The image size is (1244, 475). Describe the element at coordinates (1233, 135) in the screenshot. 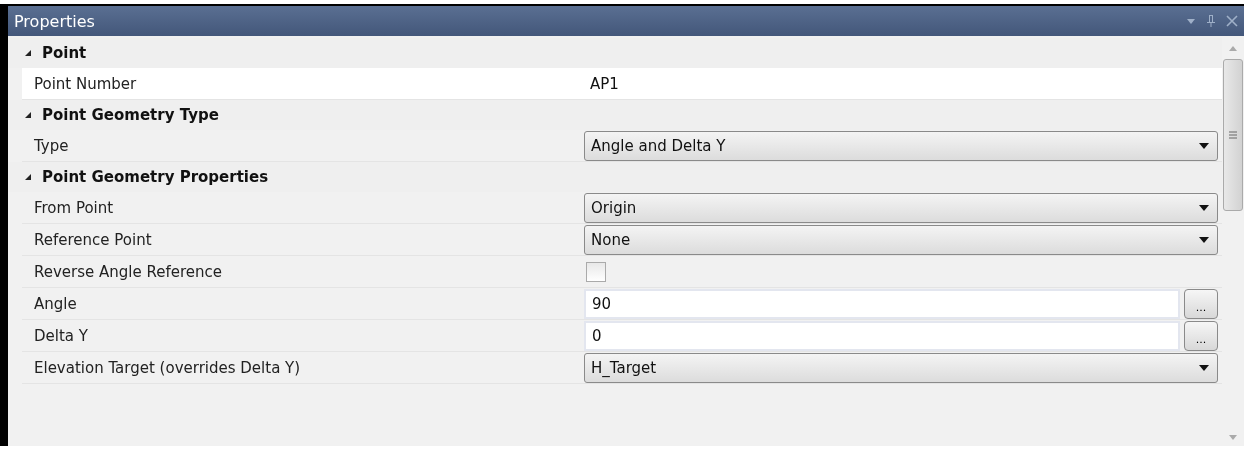

I see `scroll-thumb` at that location.